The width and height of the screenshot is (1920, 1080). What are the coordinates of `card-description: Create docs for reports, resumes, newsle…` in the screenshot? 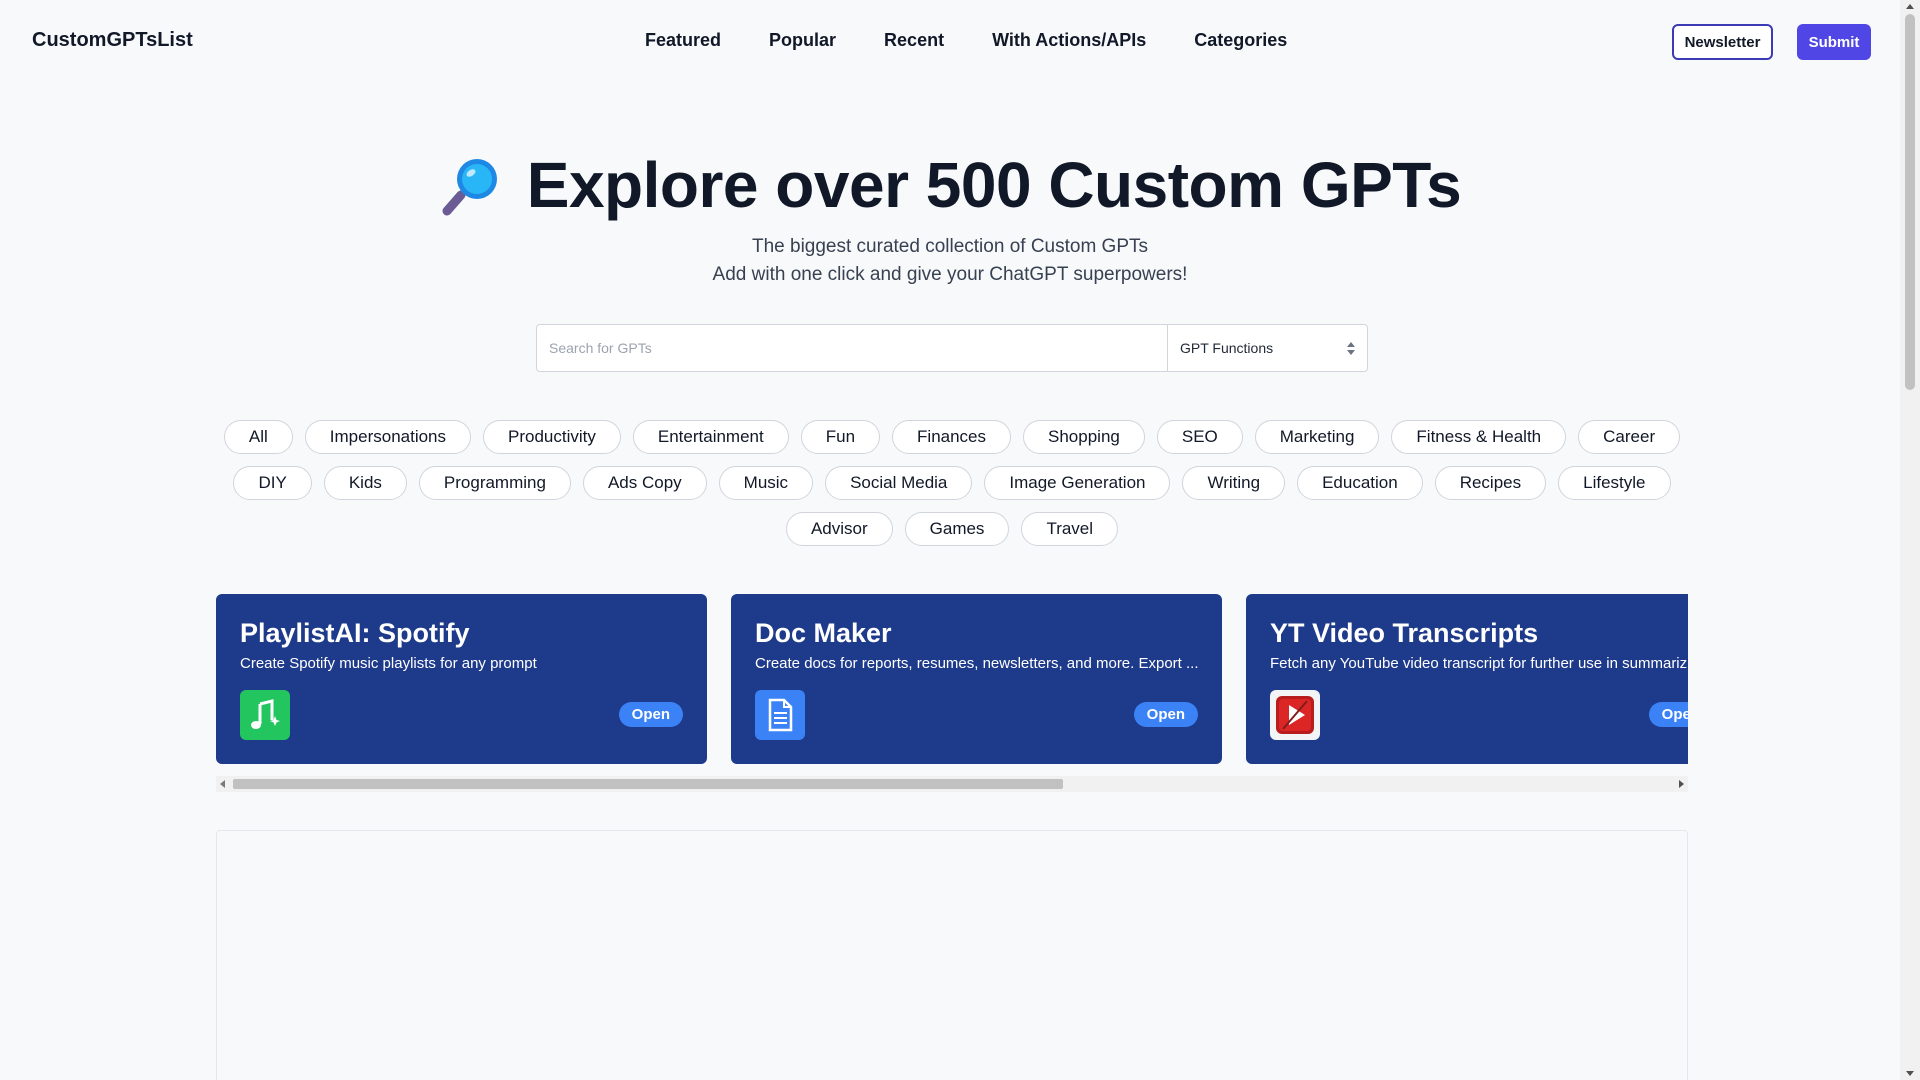 It's located at (977, 663).